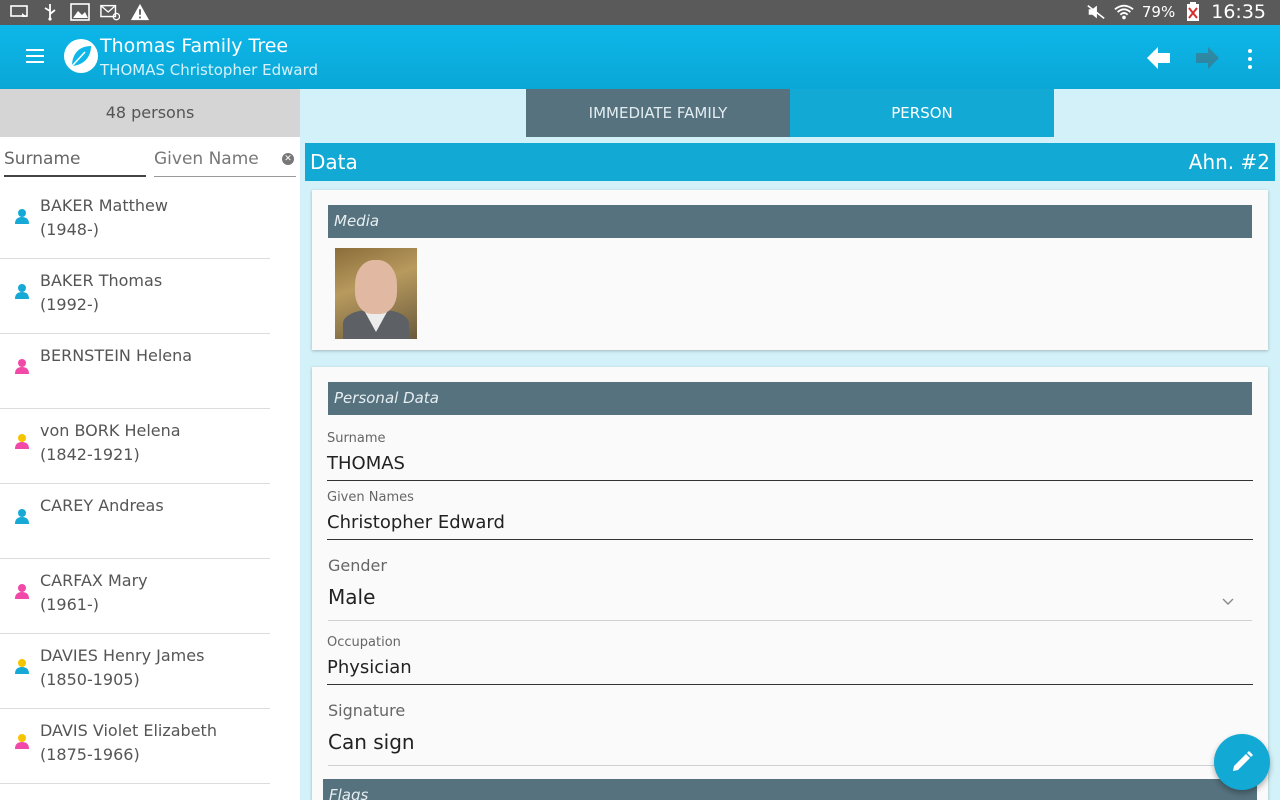 The height and width of the screenshot is (800, 1280). What do you see at coordinates (1158, 12) in the screenshot?
I see `battery-percent: 79%` at bounding box center [1158, 12].